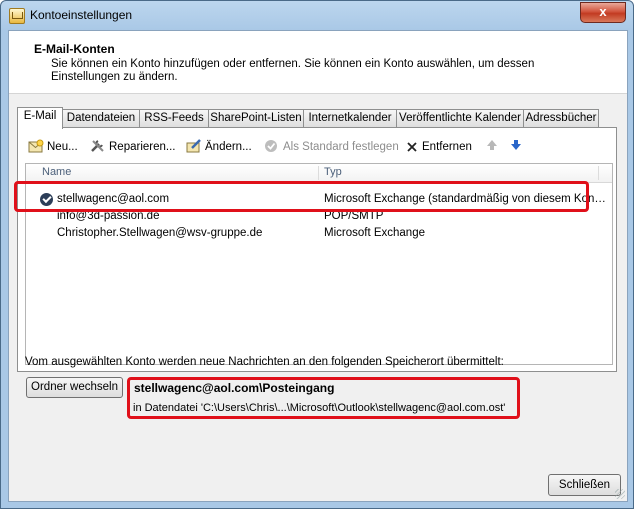 Image resolution: width=634 pixels, height=509 pixels. Describe the element at coordinates (174, 118) in the screenshot. I see `tab-rss-feeds: RSS-Feeds` at that location.